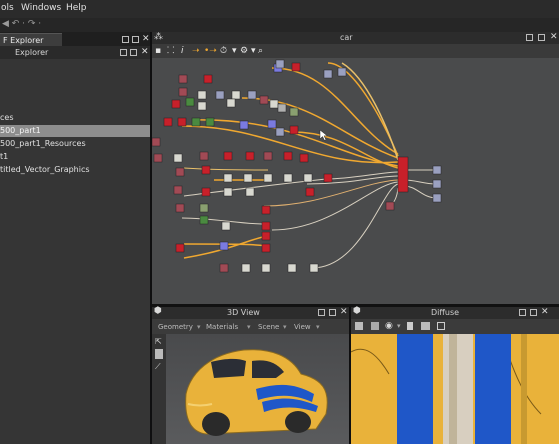 The width and height of the screenshot is (559, 444). Describe the element at coordinates (21, 24) in the screenshot. I see `history-controls: ◀ ↶ · ↷ ·` at that location.